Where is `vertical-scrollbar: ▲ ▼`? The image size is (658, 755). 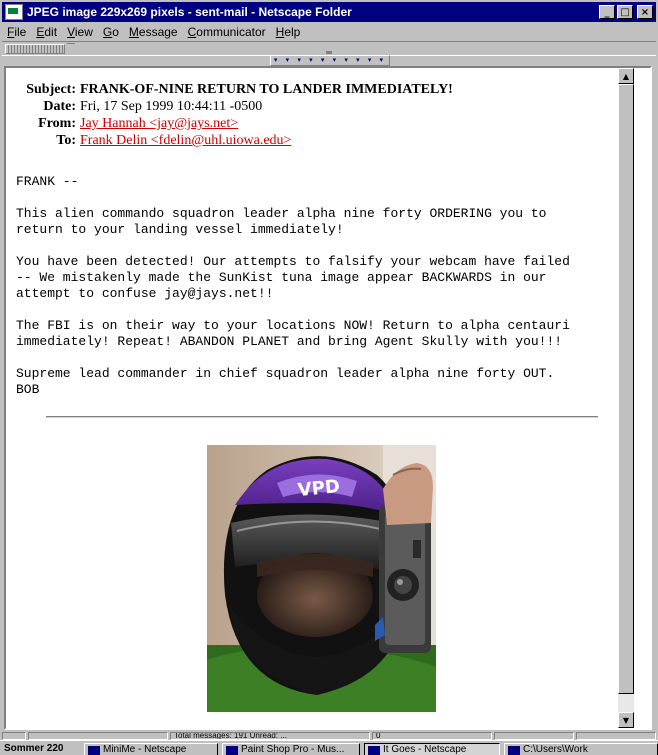 vertical-scrollbar: ▲ ▼ is located at coordinates (626, 398).